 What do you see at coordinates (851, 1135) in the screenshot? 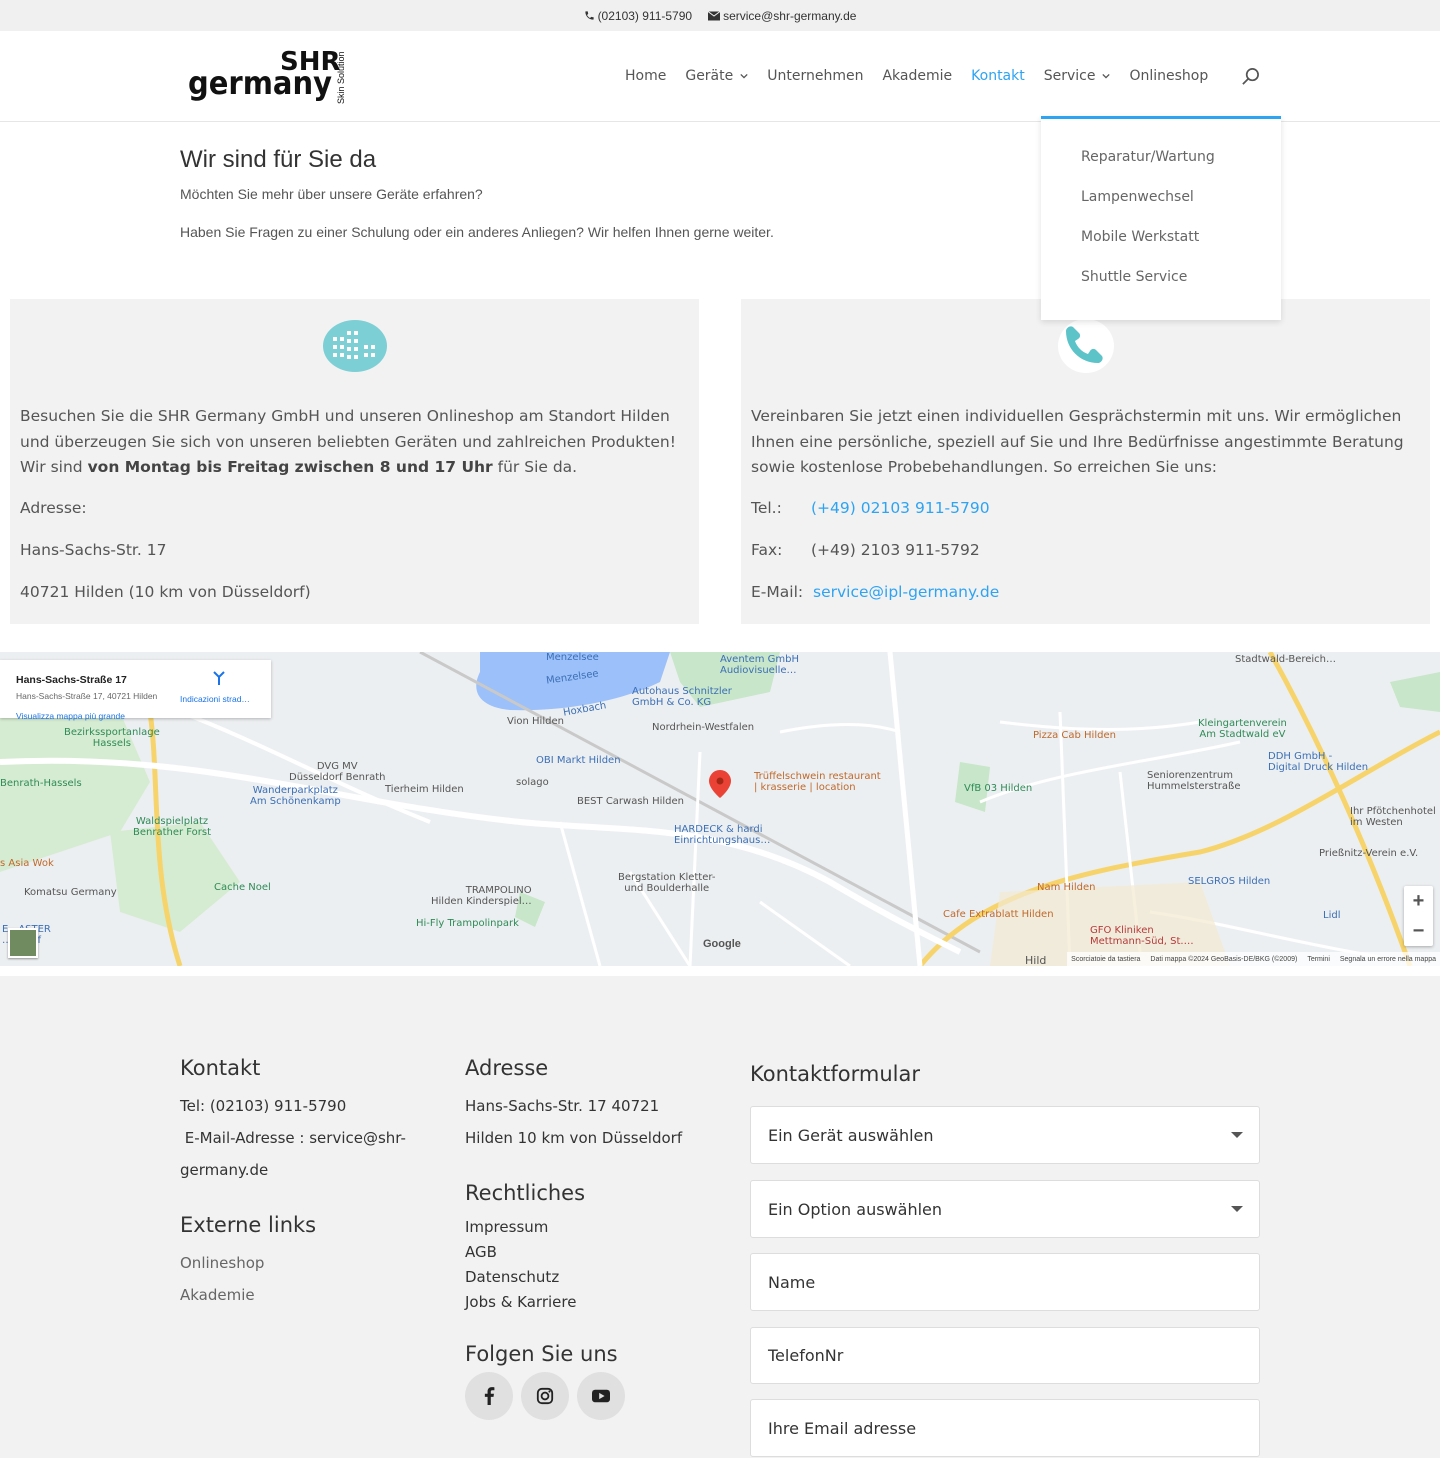
I see `device-select-value: Ein Gerät auswählen` at bounding box center [851, 1135].